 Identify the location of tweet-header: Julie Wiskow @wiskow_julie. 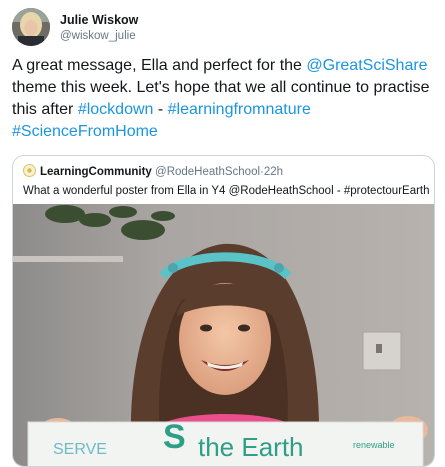
(222, 28).